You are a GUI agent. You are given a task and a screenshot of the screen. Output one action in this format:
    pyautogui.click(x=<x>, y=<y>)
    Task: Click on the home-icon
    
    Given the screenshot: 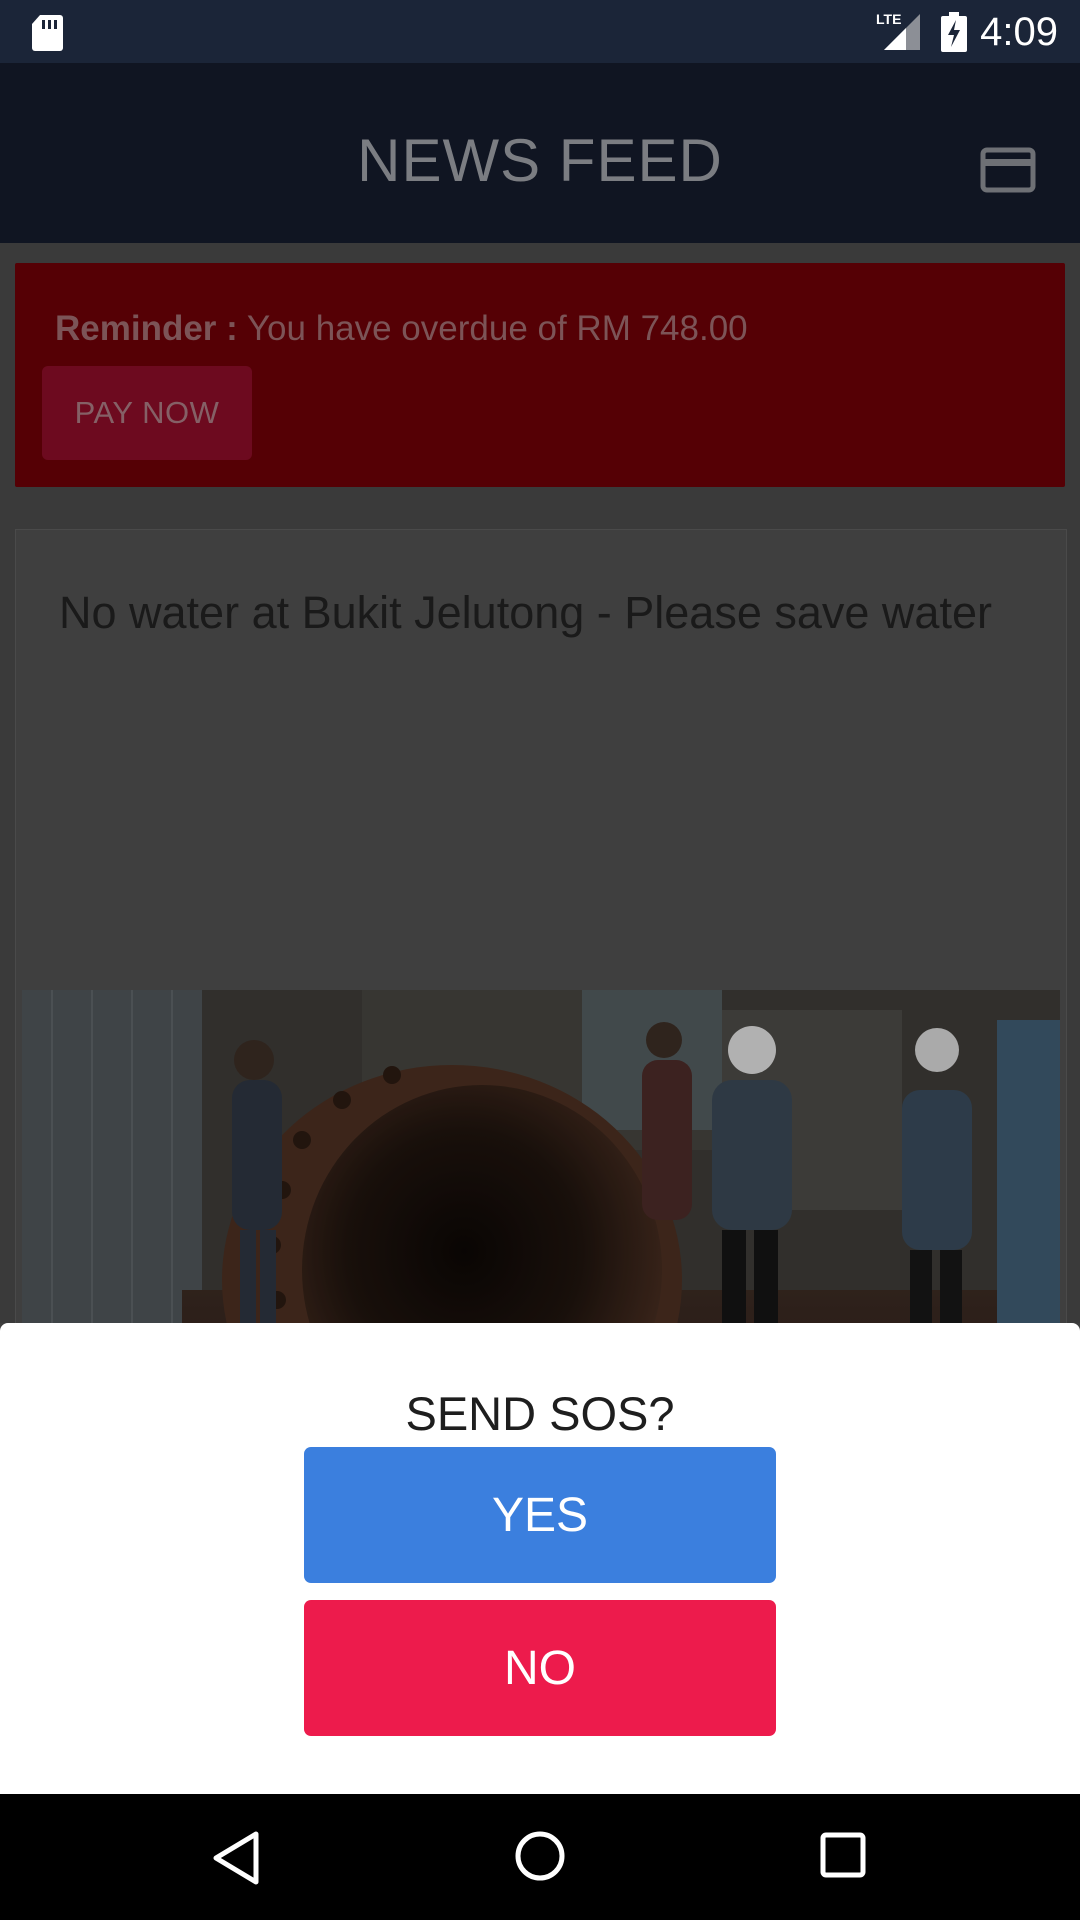 What is the action you would take?
    pyautogui.click(x=540, y=1856)
    